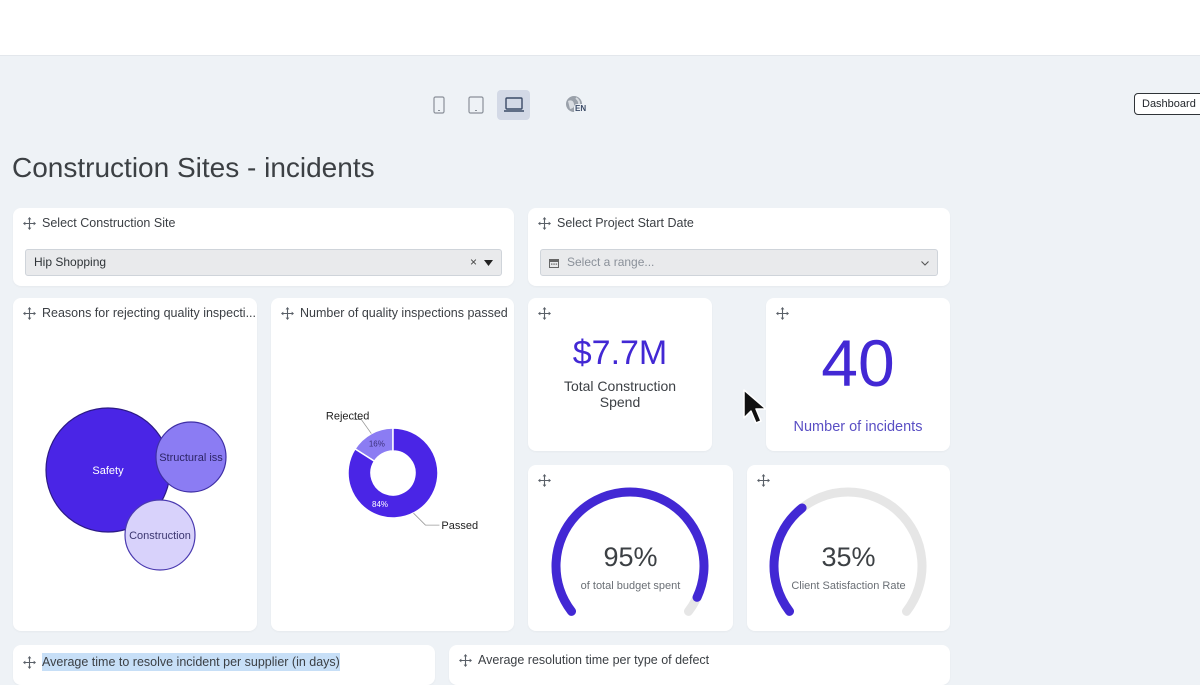  What do you see at coordinates (858, 363) in the screenshot?
I see `incidents-value: 40` at bounding box center [858, 363].